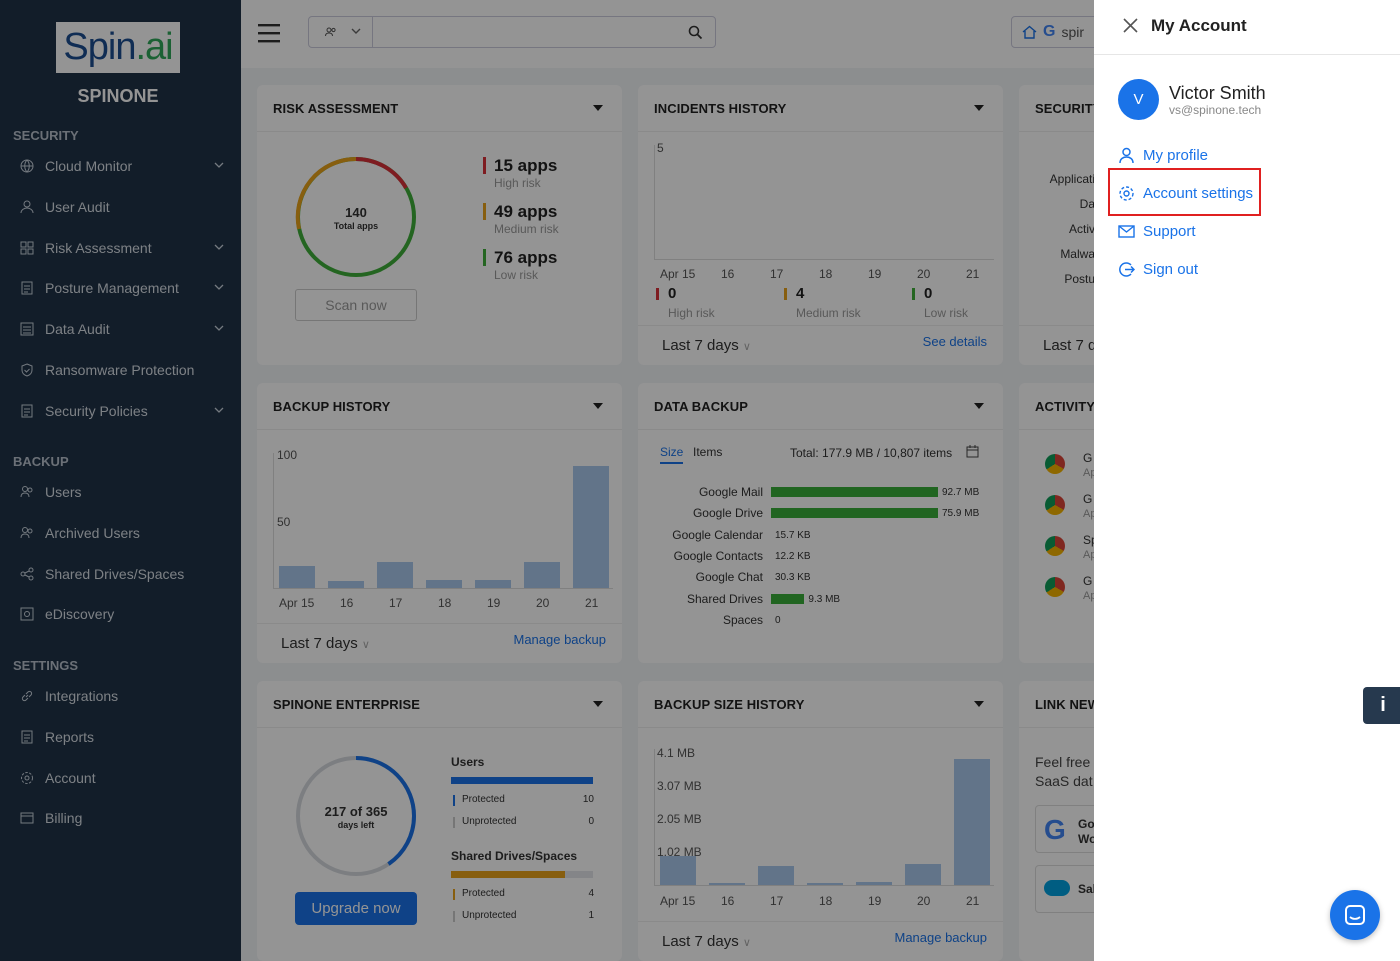  I want to click on mail-icon, so click(1126, 231).